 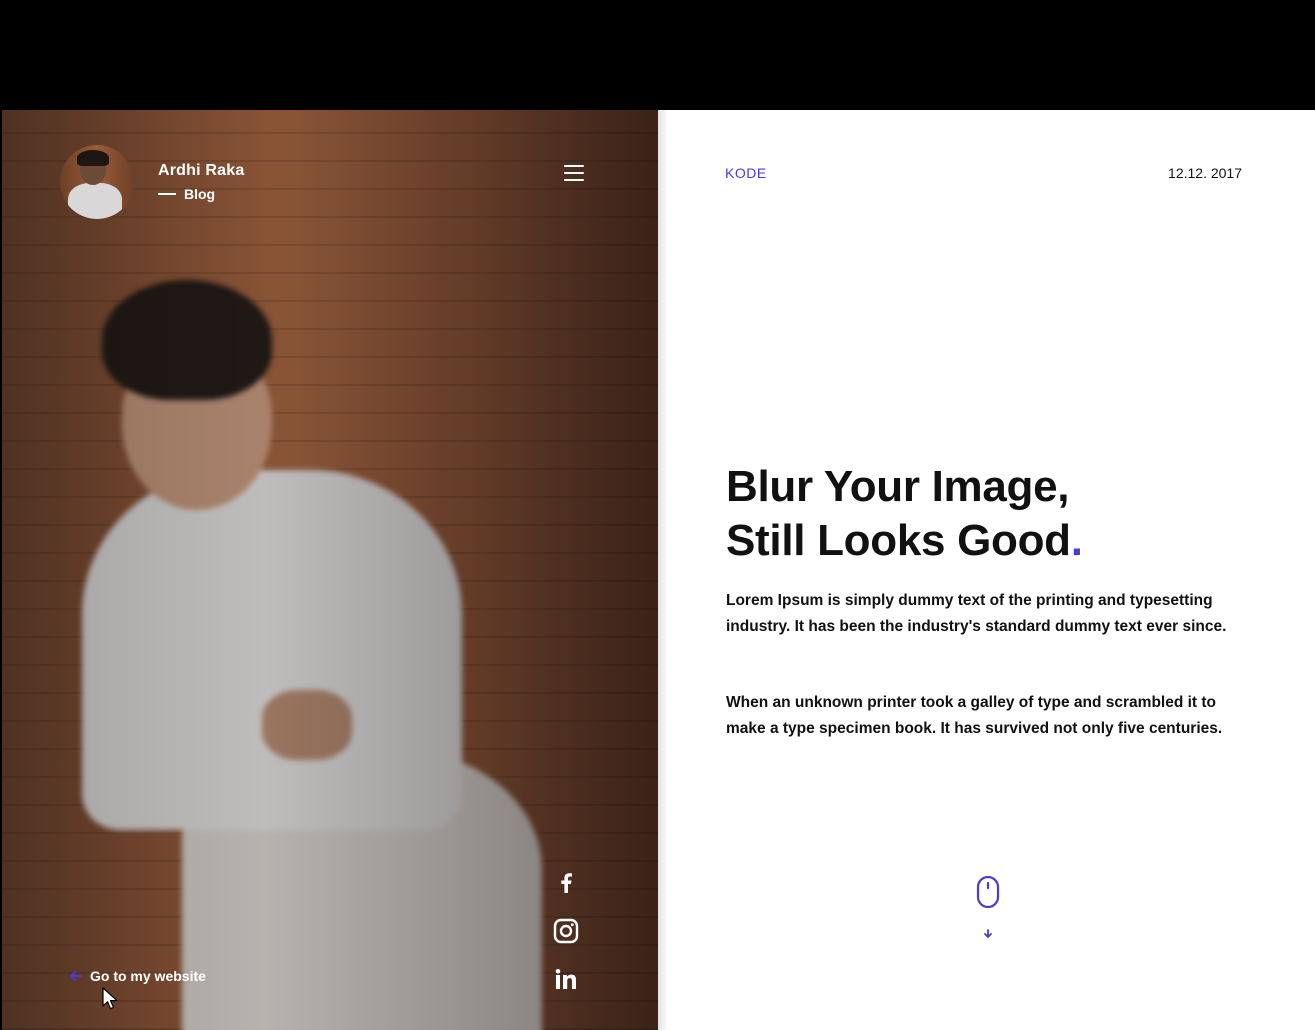 What do you see at coordinates (97, 182) in the screenshot?
I see `avatar` at bounding box center [97, 182].